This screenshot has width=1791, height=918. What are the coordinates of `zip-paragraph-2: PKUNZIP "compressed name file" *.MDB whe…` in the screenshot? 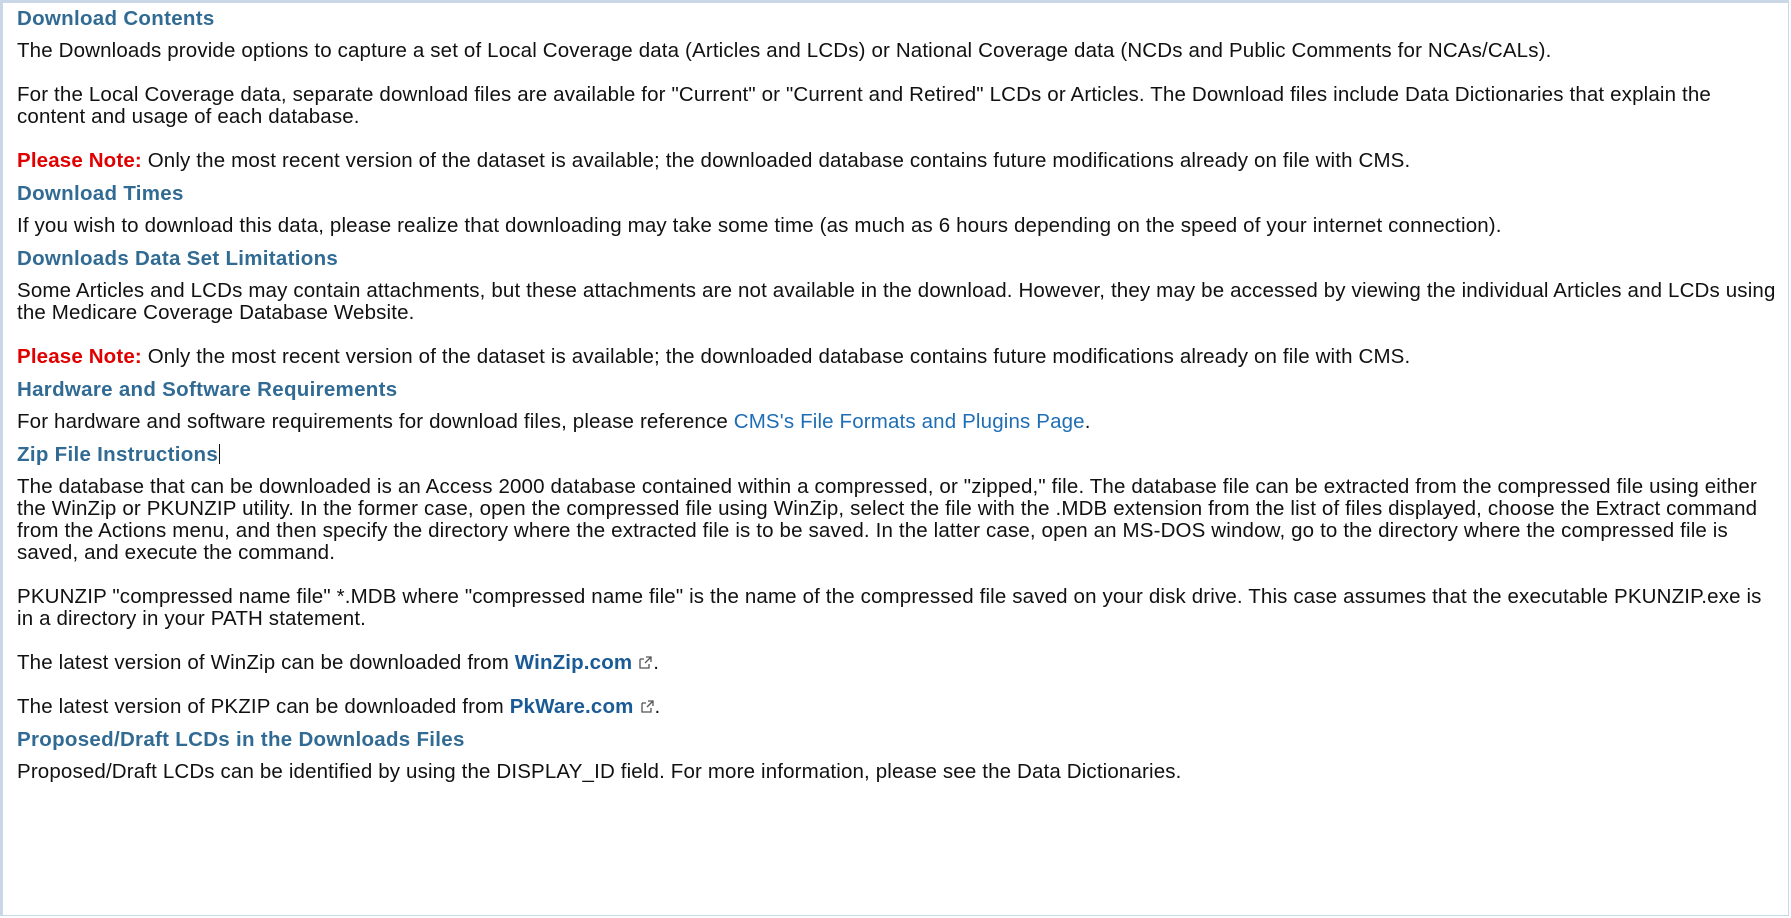 It's located at (889, 607).